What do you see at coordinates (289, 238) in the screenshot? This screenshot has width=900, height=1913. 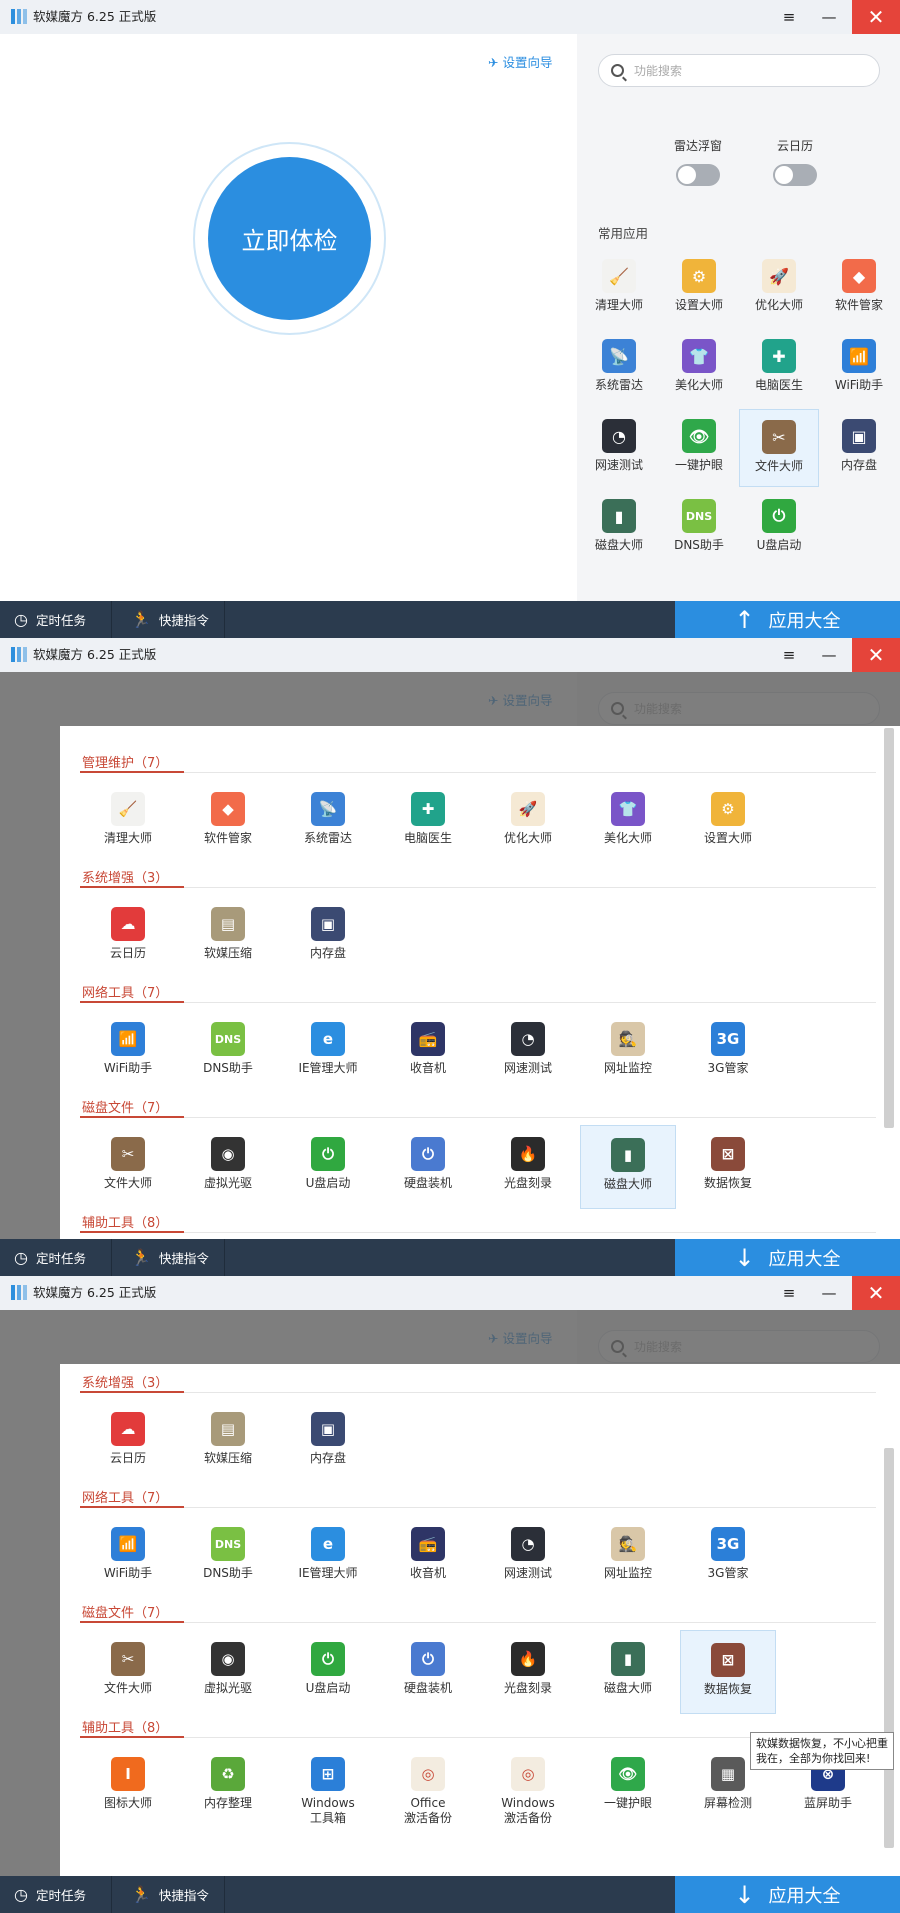 I see `check-button: 立即体检` at bounding box center [289, 238].